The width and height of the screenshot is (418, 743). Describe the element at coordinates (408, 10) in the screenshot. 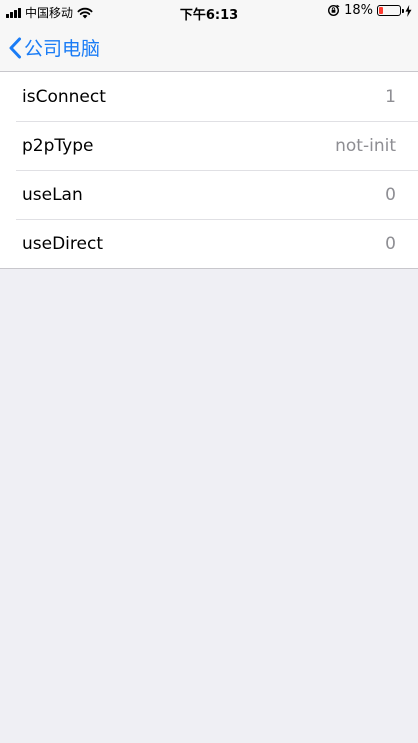

I see `charging-bolt-icon` at that location.